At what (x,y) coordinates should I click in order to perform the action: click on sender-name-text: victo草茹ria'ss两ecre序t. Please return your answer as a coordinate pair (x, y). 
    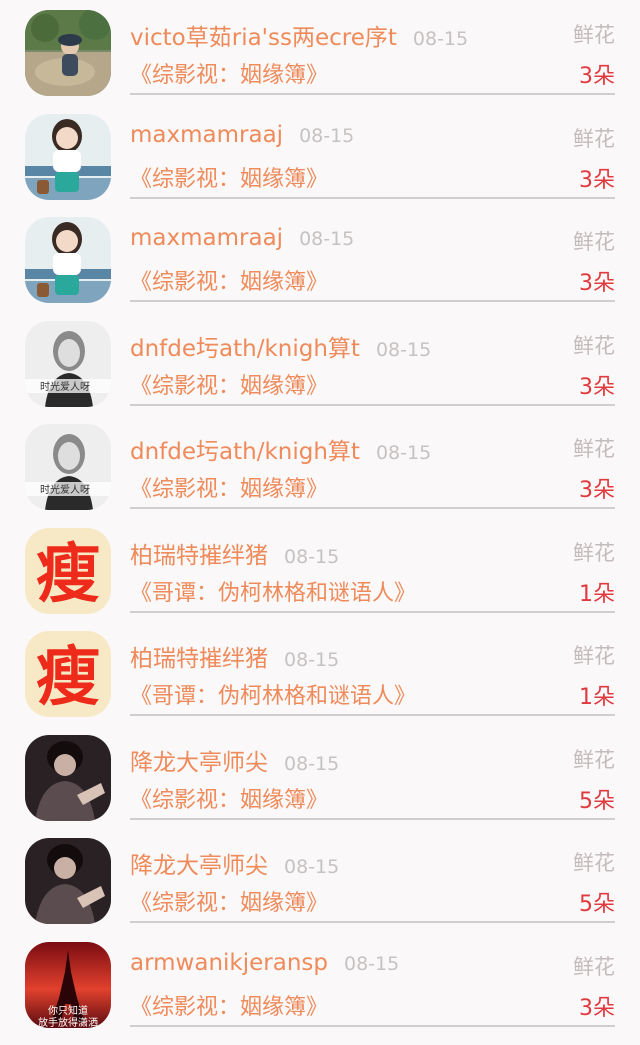
    Looking at the image, I should click on (263, 38).